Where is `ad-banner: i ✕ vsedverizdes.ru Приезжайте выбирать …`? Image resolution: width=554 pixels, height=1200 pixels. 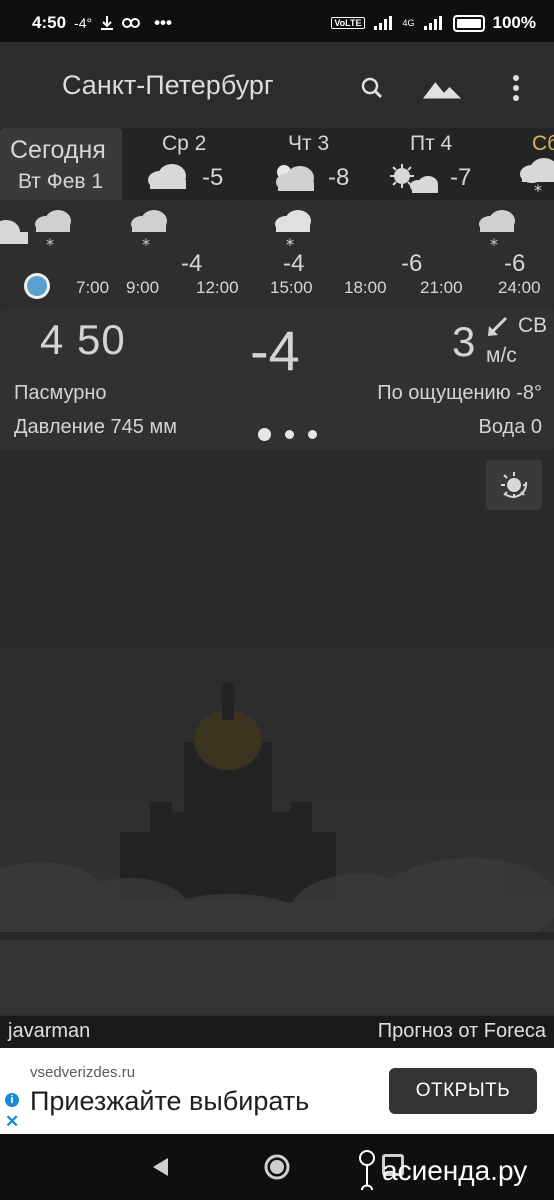 ad-banner: i ✕ vsedverizdes.ru Приезжайте выбирать … is located at coordinates (277, 1091).